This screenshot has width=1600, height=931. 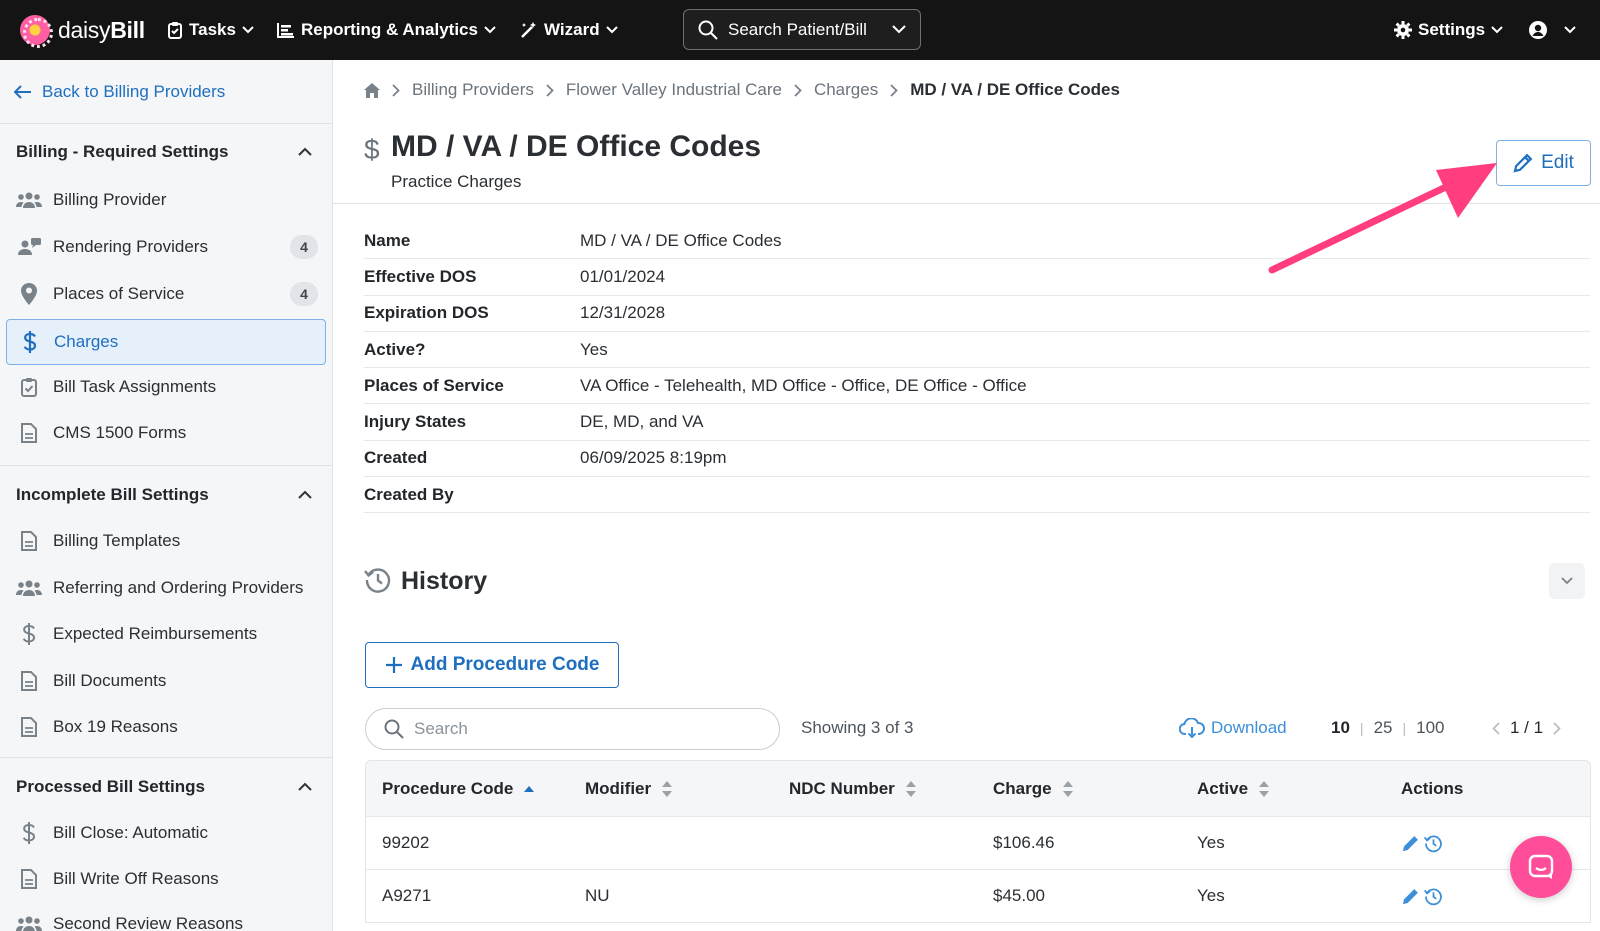 I want to click on column-charge: Charge, so click(x=1033, y=789).